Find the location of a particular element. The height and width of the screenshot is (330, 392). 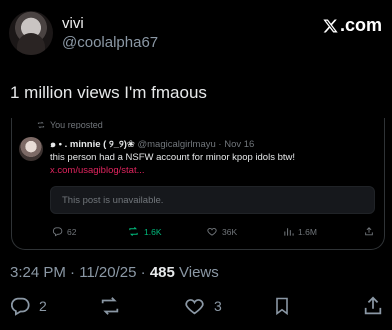

x-logo-icon is located at coordinates (330, 25).